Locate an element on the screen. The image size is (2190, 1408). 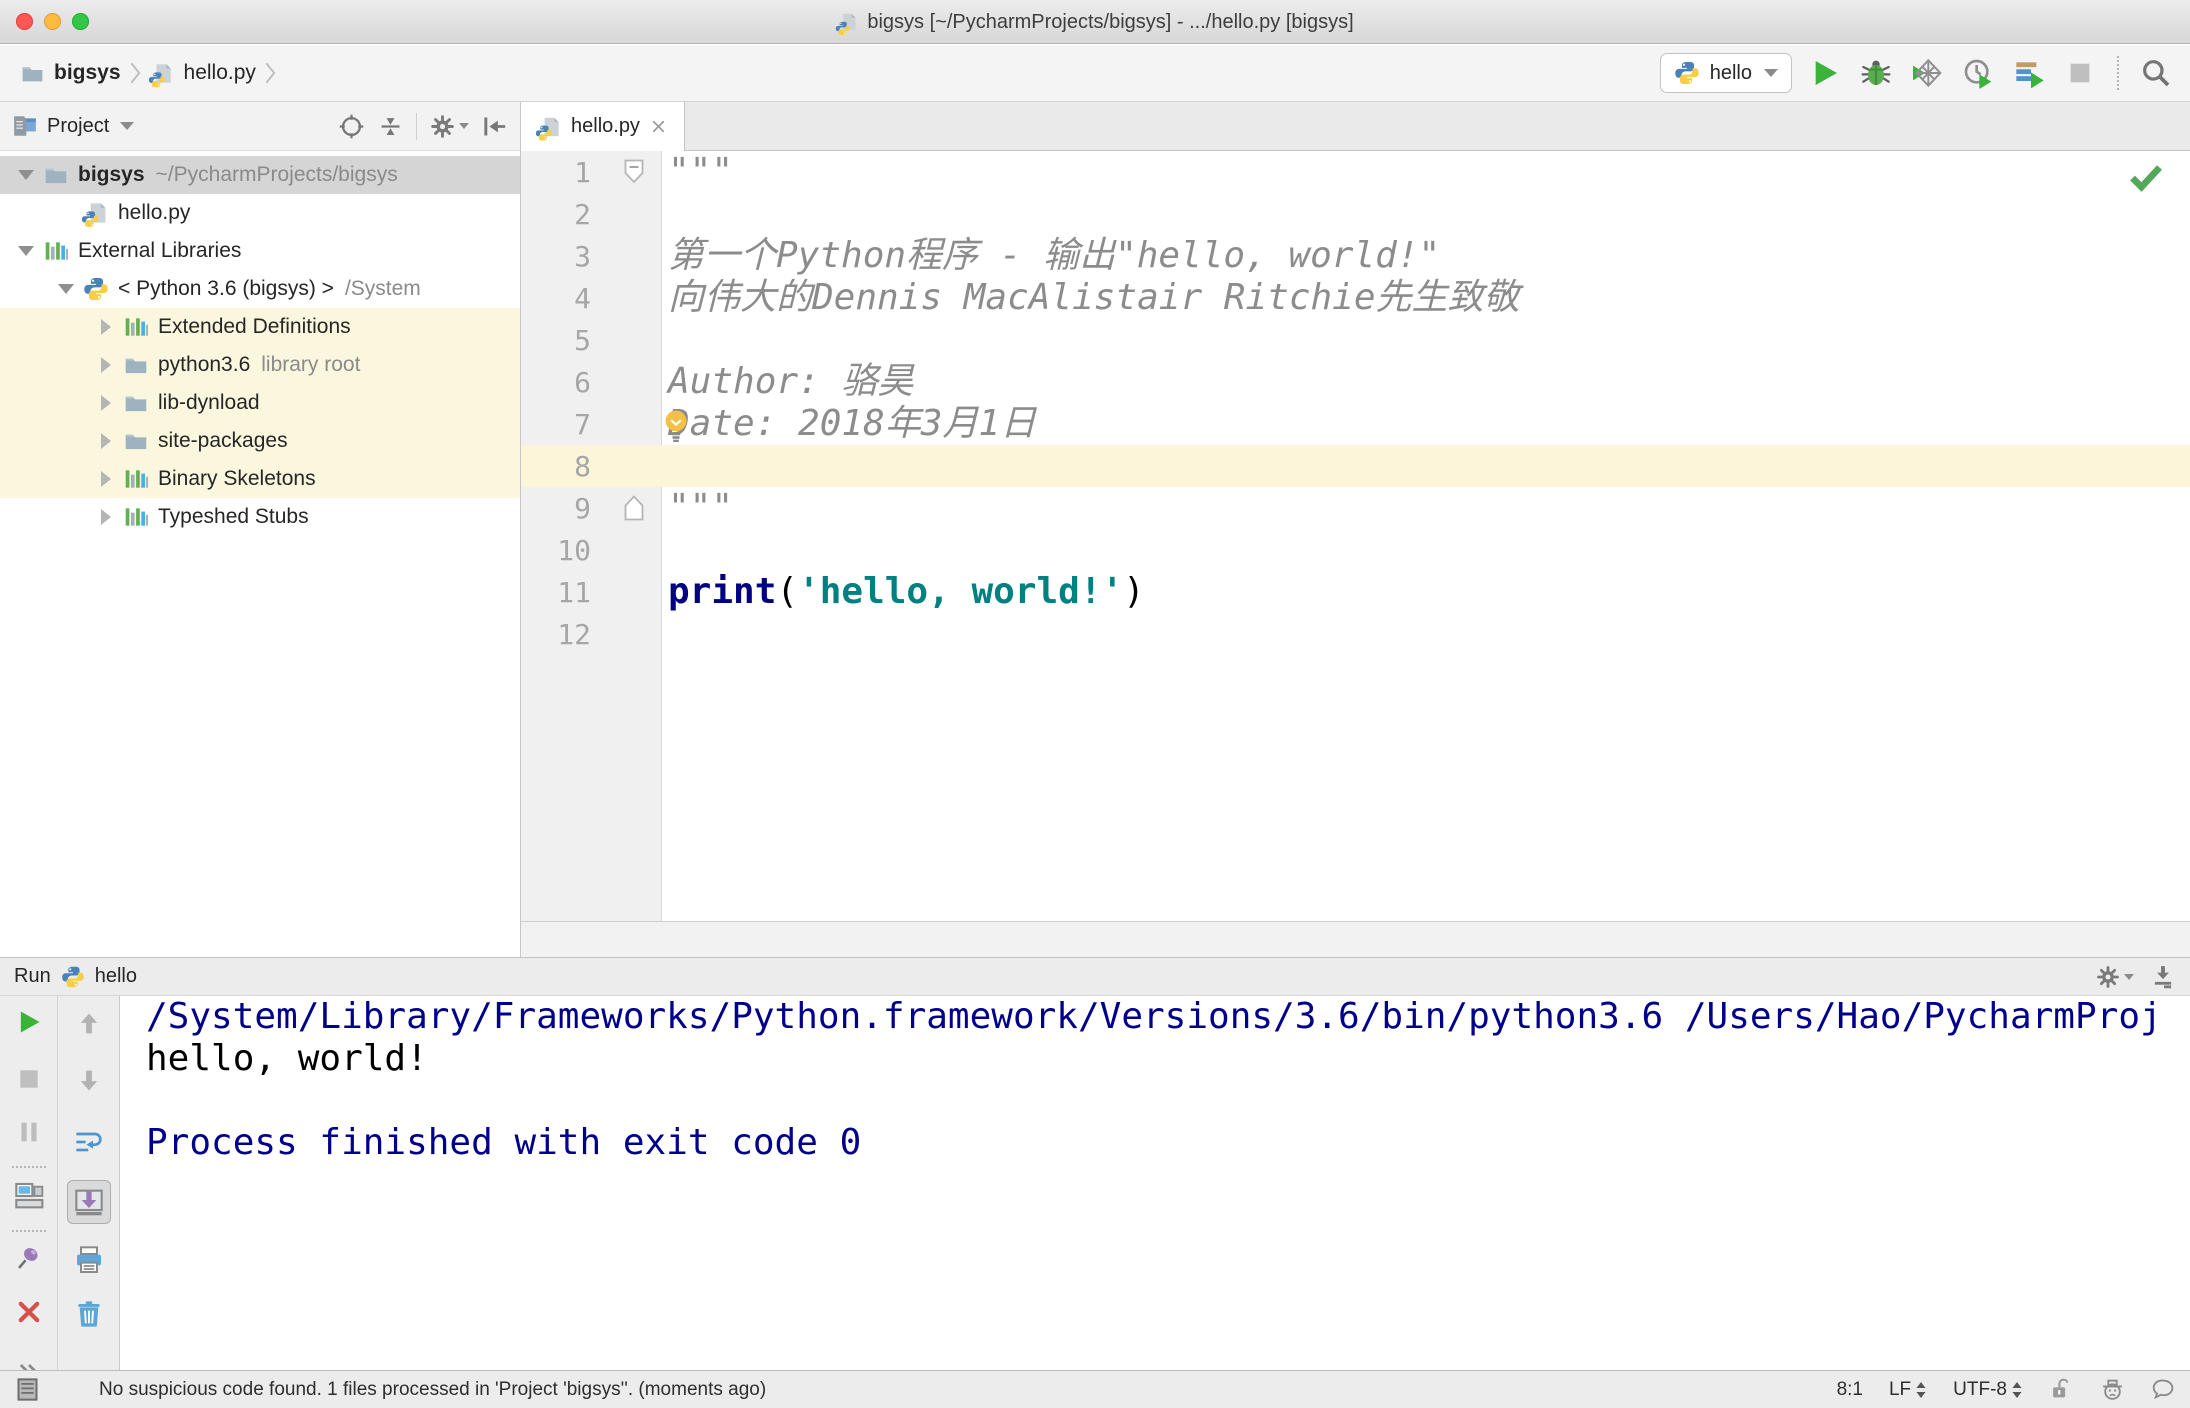
breadcrumb: bigsys hello.py is located at coordinates (146, 73).